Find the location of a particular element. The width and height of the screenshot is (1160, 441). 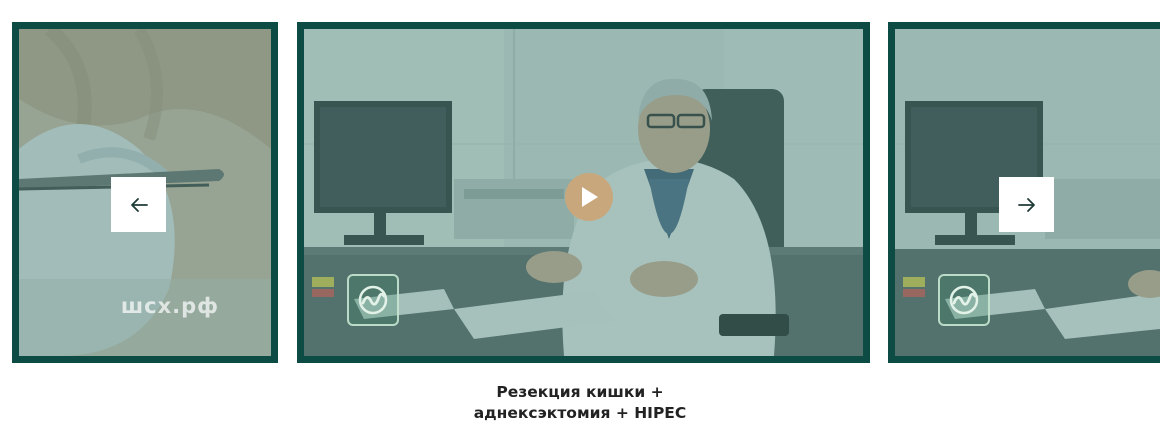

carousel-next-button is located at coordinates (1026, 204).